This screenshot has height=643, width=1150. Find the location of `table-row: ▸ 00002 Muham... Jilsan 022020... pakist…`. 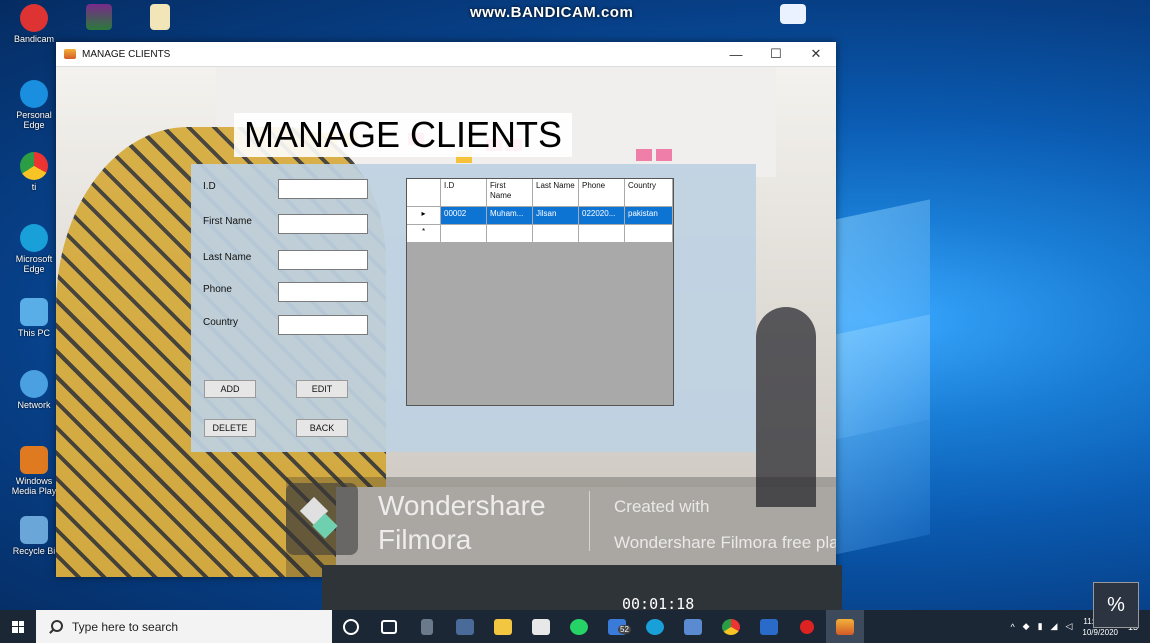

table-row: ▸ 00002 Muham... Jilsan 022020... pakist… is located at coordinates (540, 216).